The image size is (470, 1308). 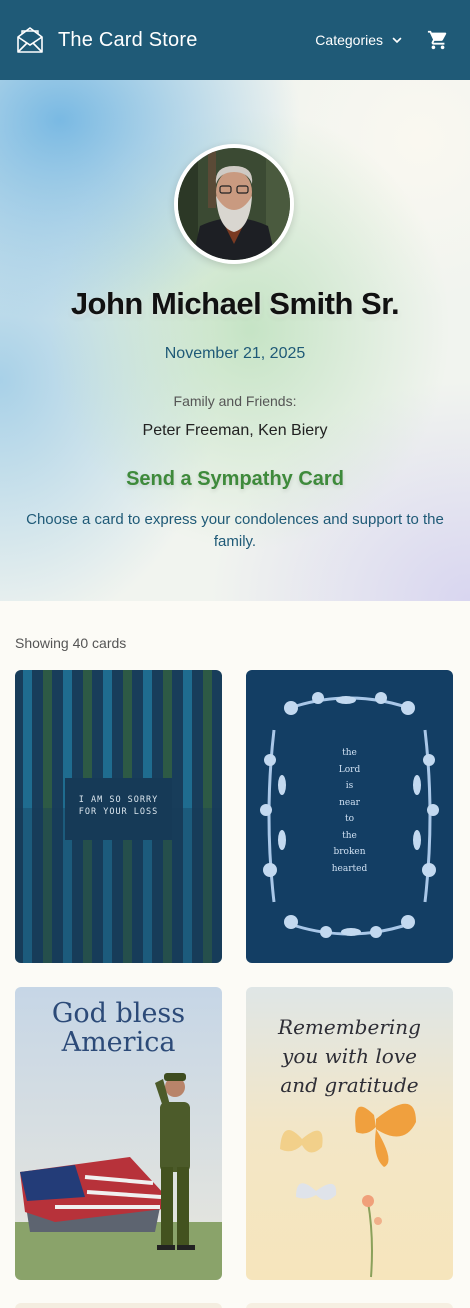 I want to click on deceased-name: John Michael Smith Sr., so click(x=235, y=303).